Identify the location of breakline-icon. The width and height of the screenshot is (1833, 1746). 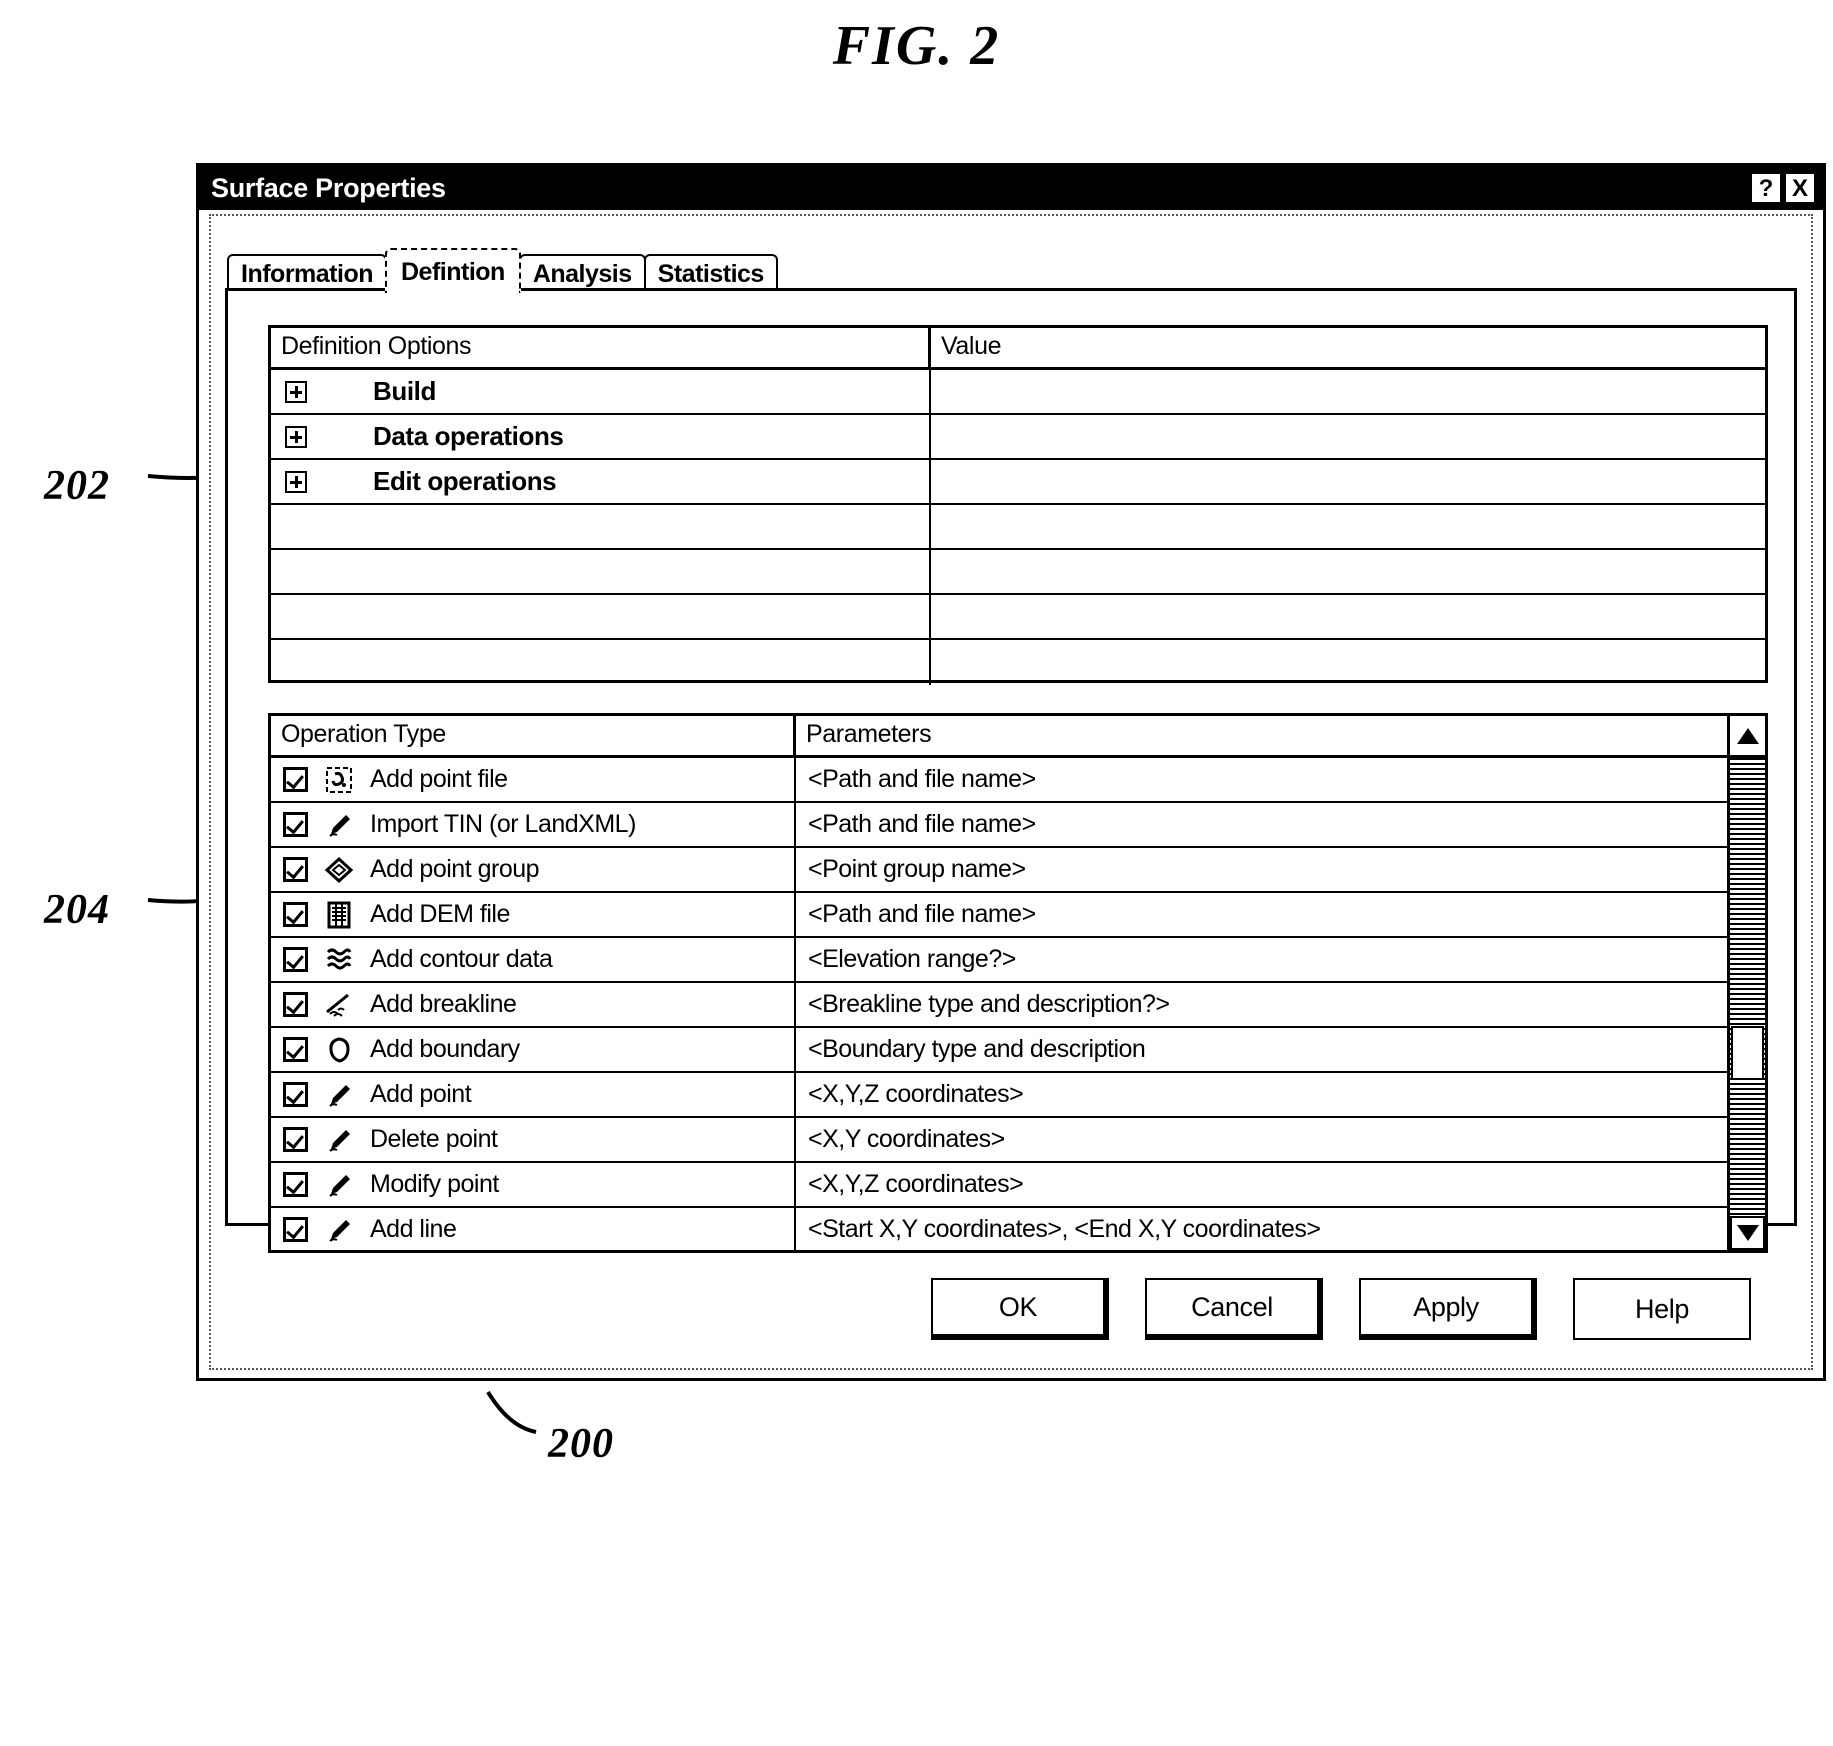
(339, 1005).